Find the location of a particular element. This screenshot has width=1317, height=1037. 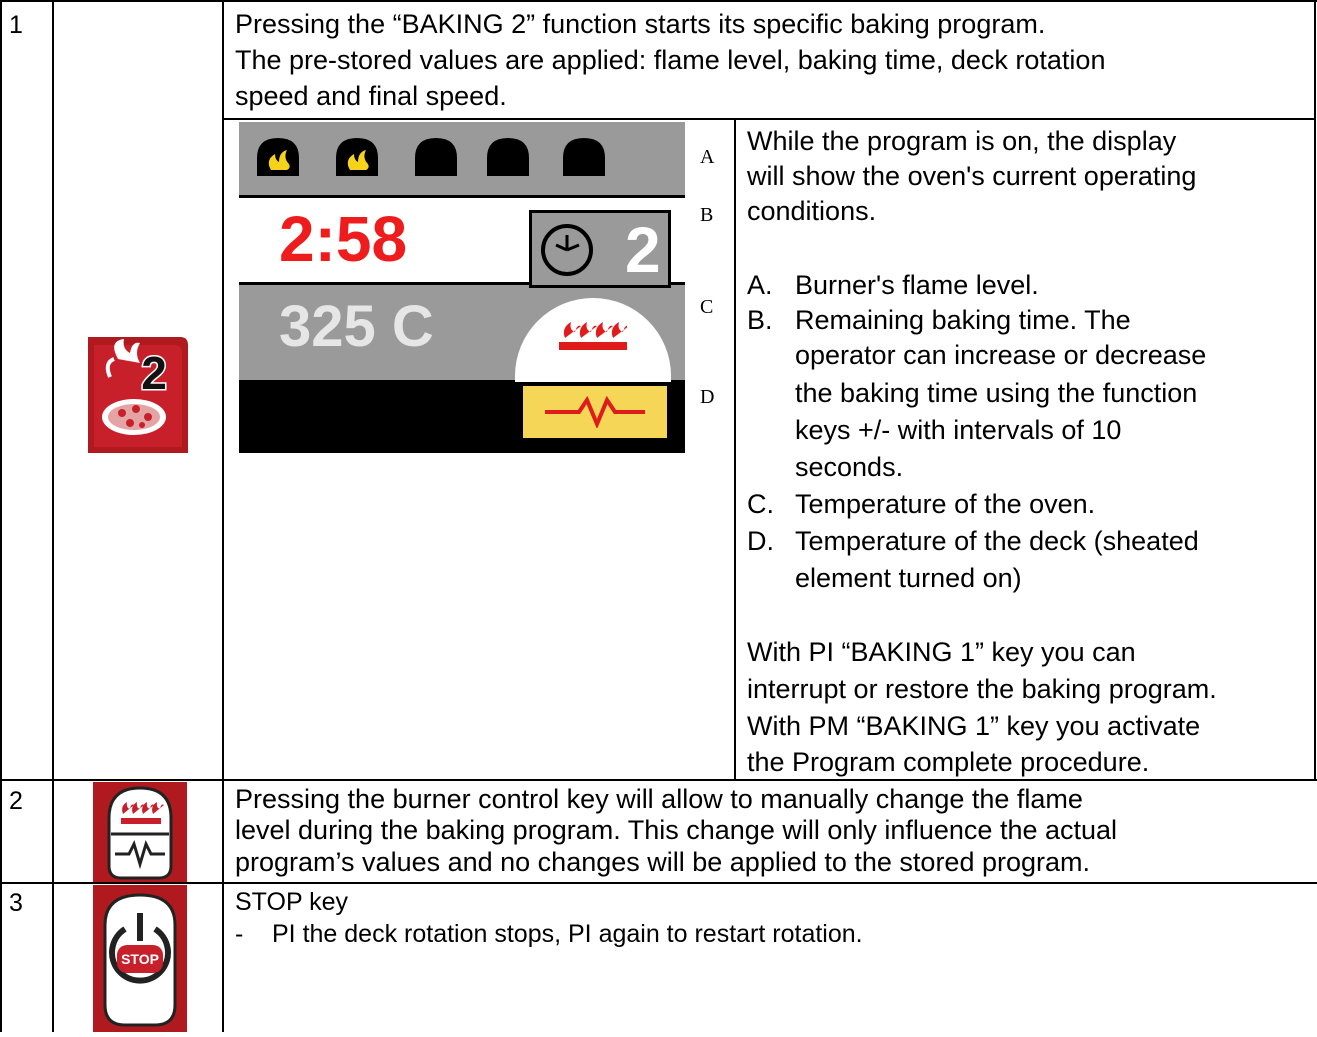

program-indicator: 2 is located at coordinates (600, 249).